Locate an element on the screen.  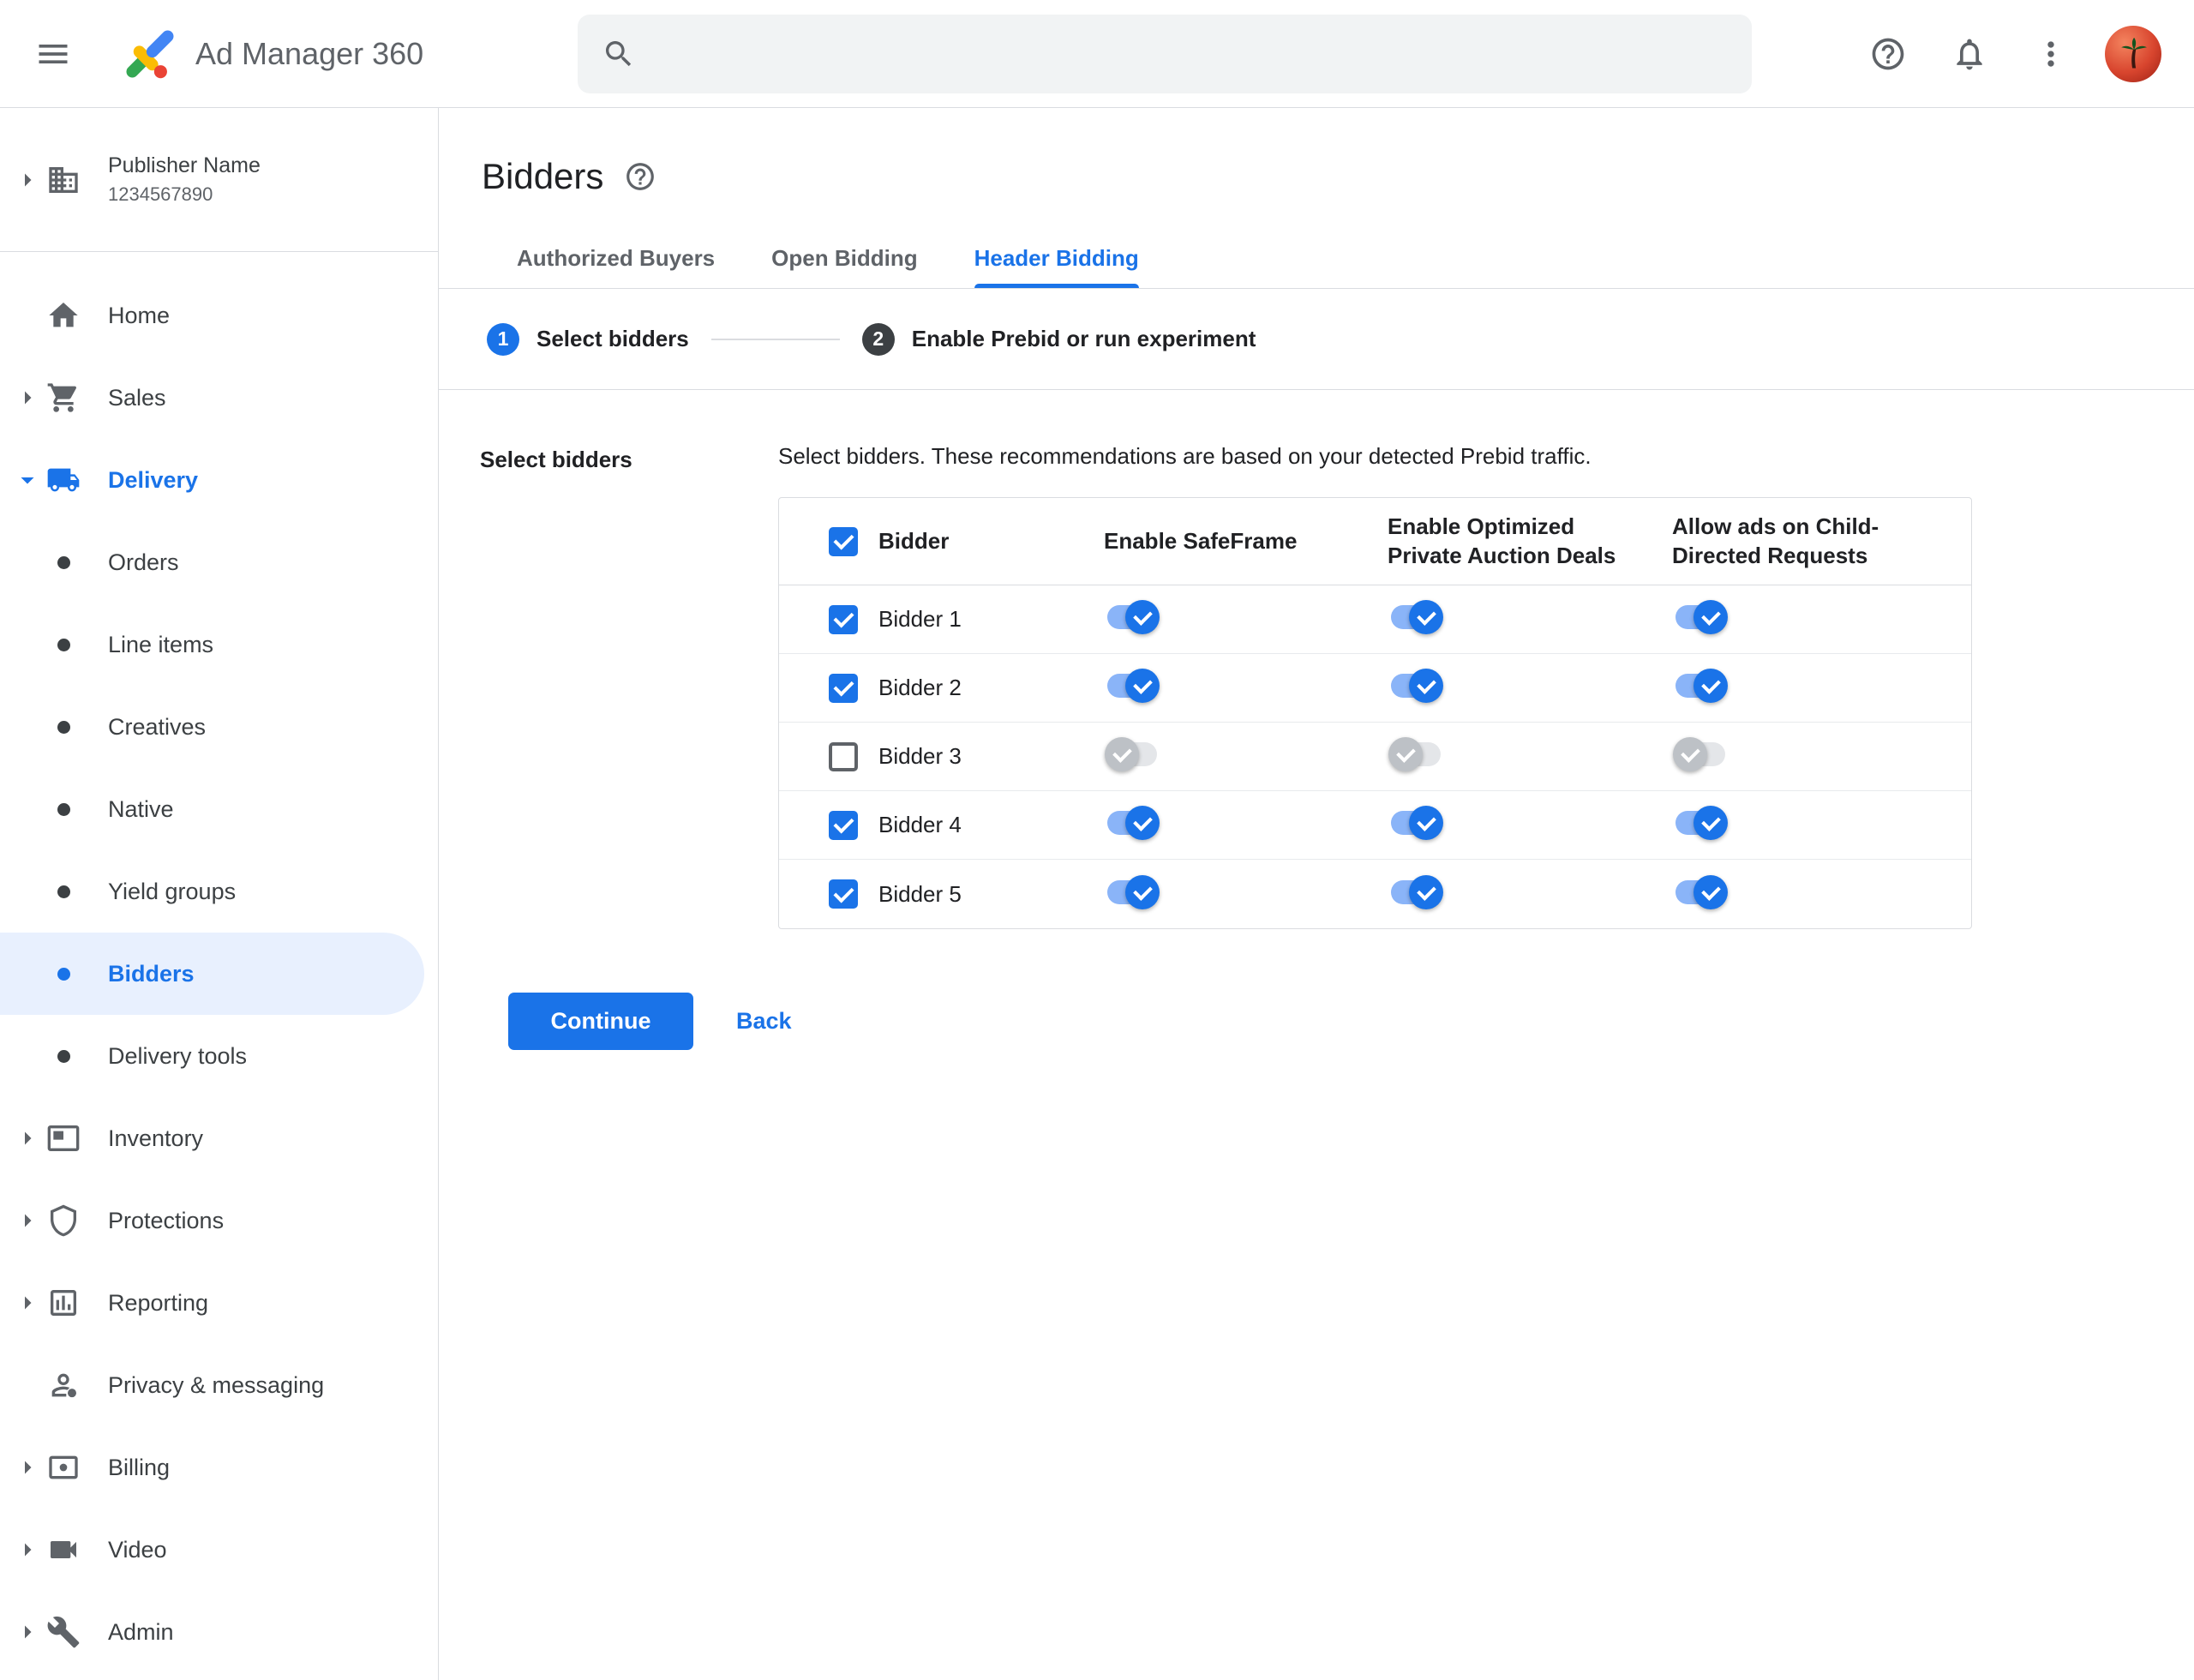
section-label: Select bidders is located at coordinates (556, 459).